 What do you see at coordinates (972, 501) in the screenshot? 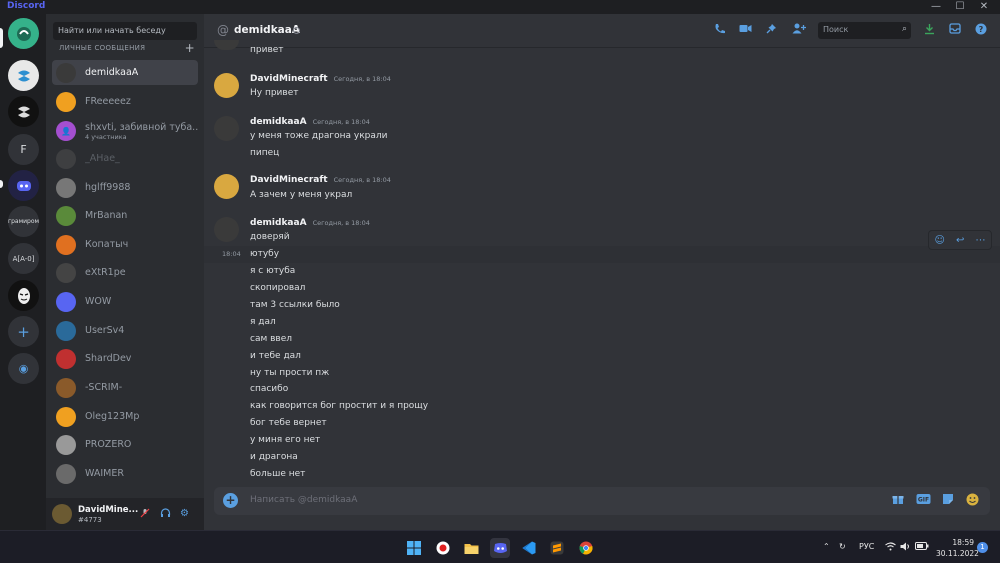
I see `emoji-icon` at bounding box center [972, 501].